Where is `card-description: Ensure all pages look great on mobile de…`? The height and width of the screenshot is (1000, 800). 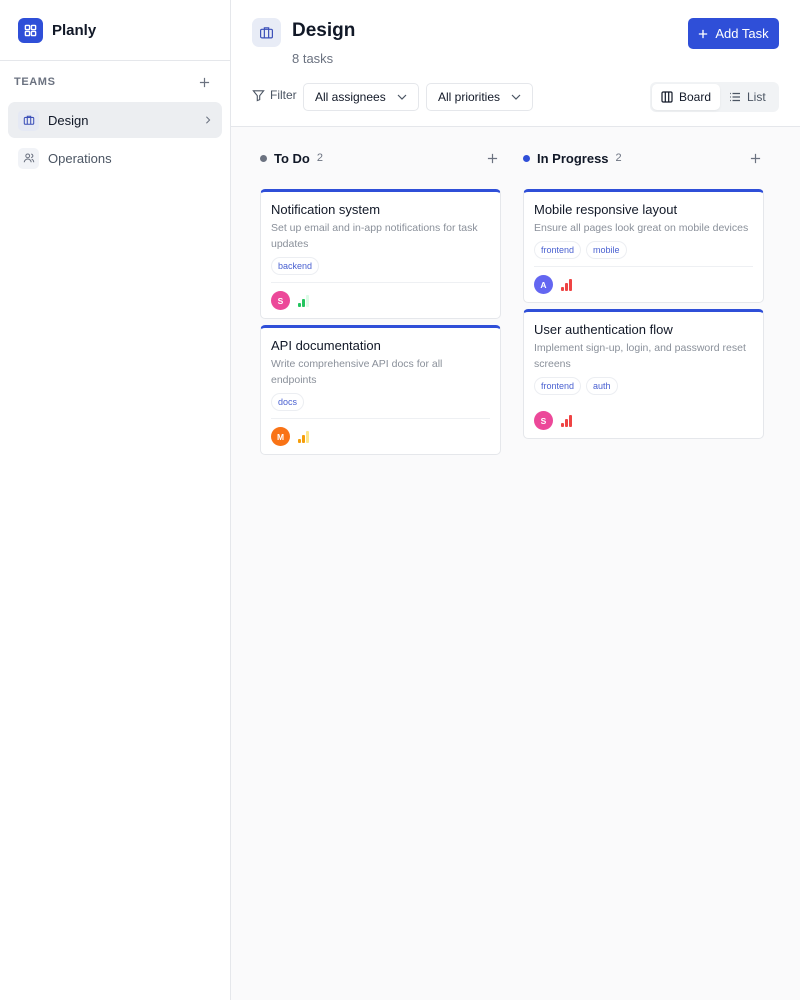
card-description: Ensure all pages look great on mobile de… is located at coordinates (641, 228).